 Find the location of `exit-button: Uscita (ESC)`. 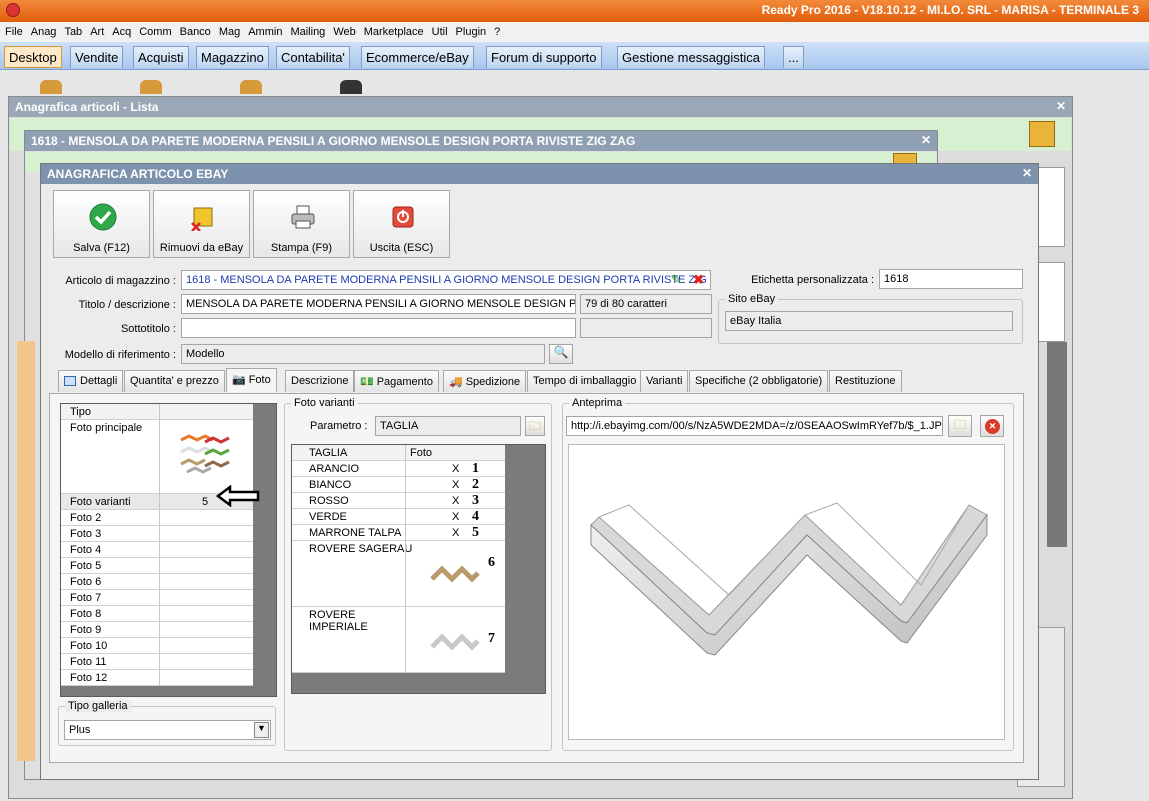

exit-button: Uscita (ESC) is located at coordinates (401, 224).